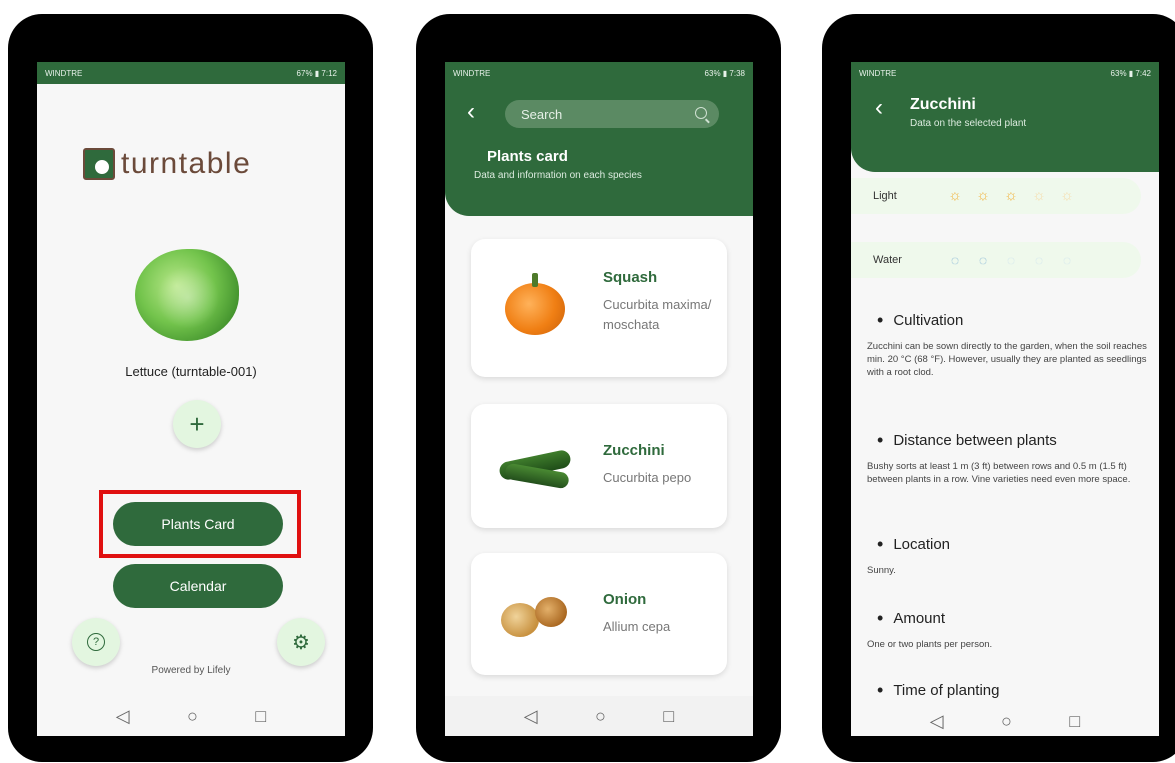  I want to click on help-icon: ?, so click(96, 642).